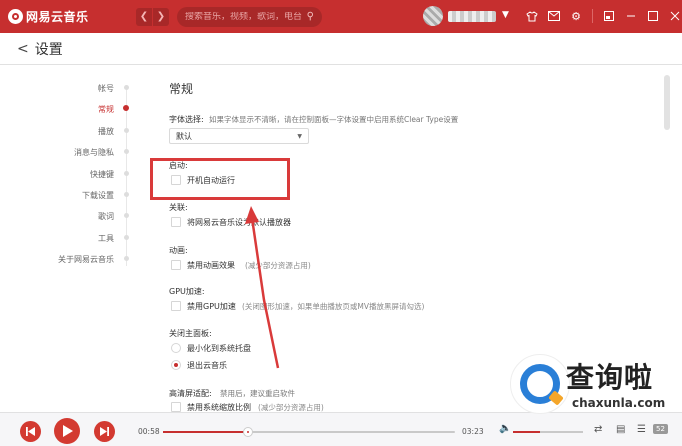 This screenshot has height=446, width=682. Describe the element at coordinates (239, 222) in the screenshot. I see `association-option-label: 将网易云音乐设为默认播放器` at that location.